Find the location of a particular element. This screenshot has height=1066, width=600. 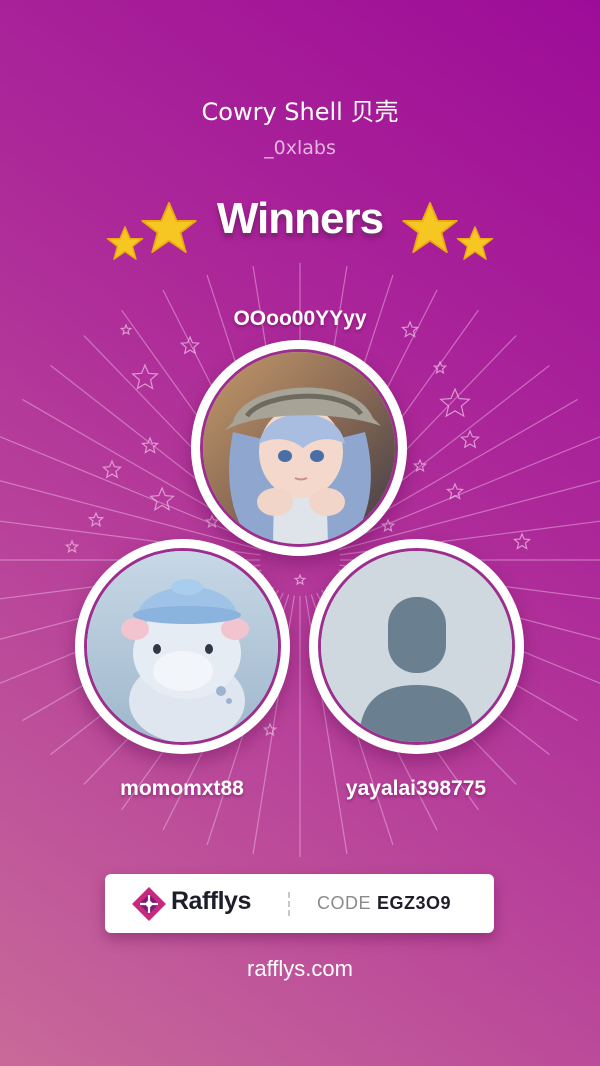

winner-name-2: momomxt88 is located at coordinates (182, 788).